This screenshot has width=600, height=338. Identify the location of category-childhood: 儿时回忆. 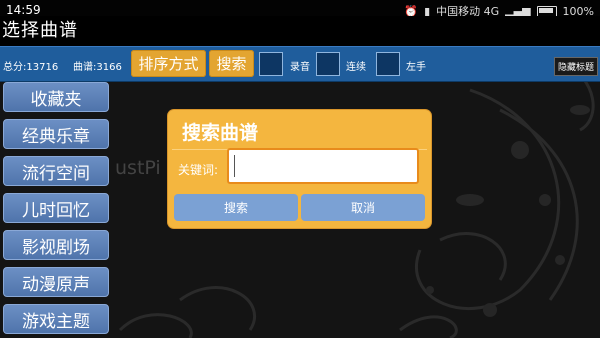
(56, 208).